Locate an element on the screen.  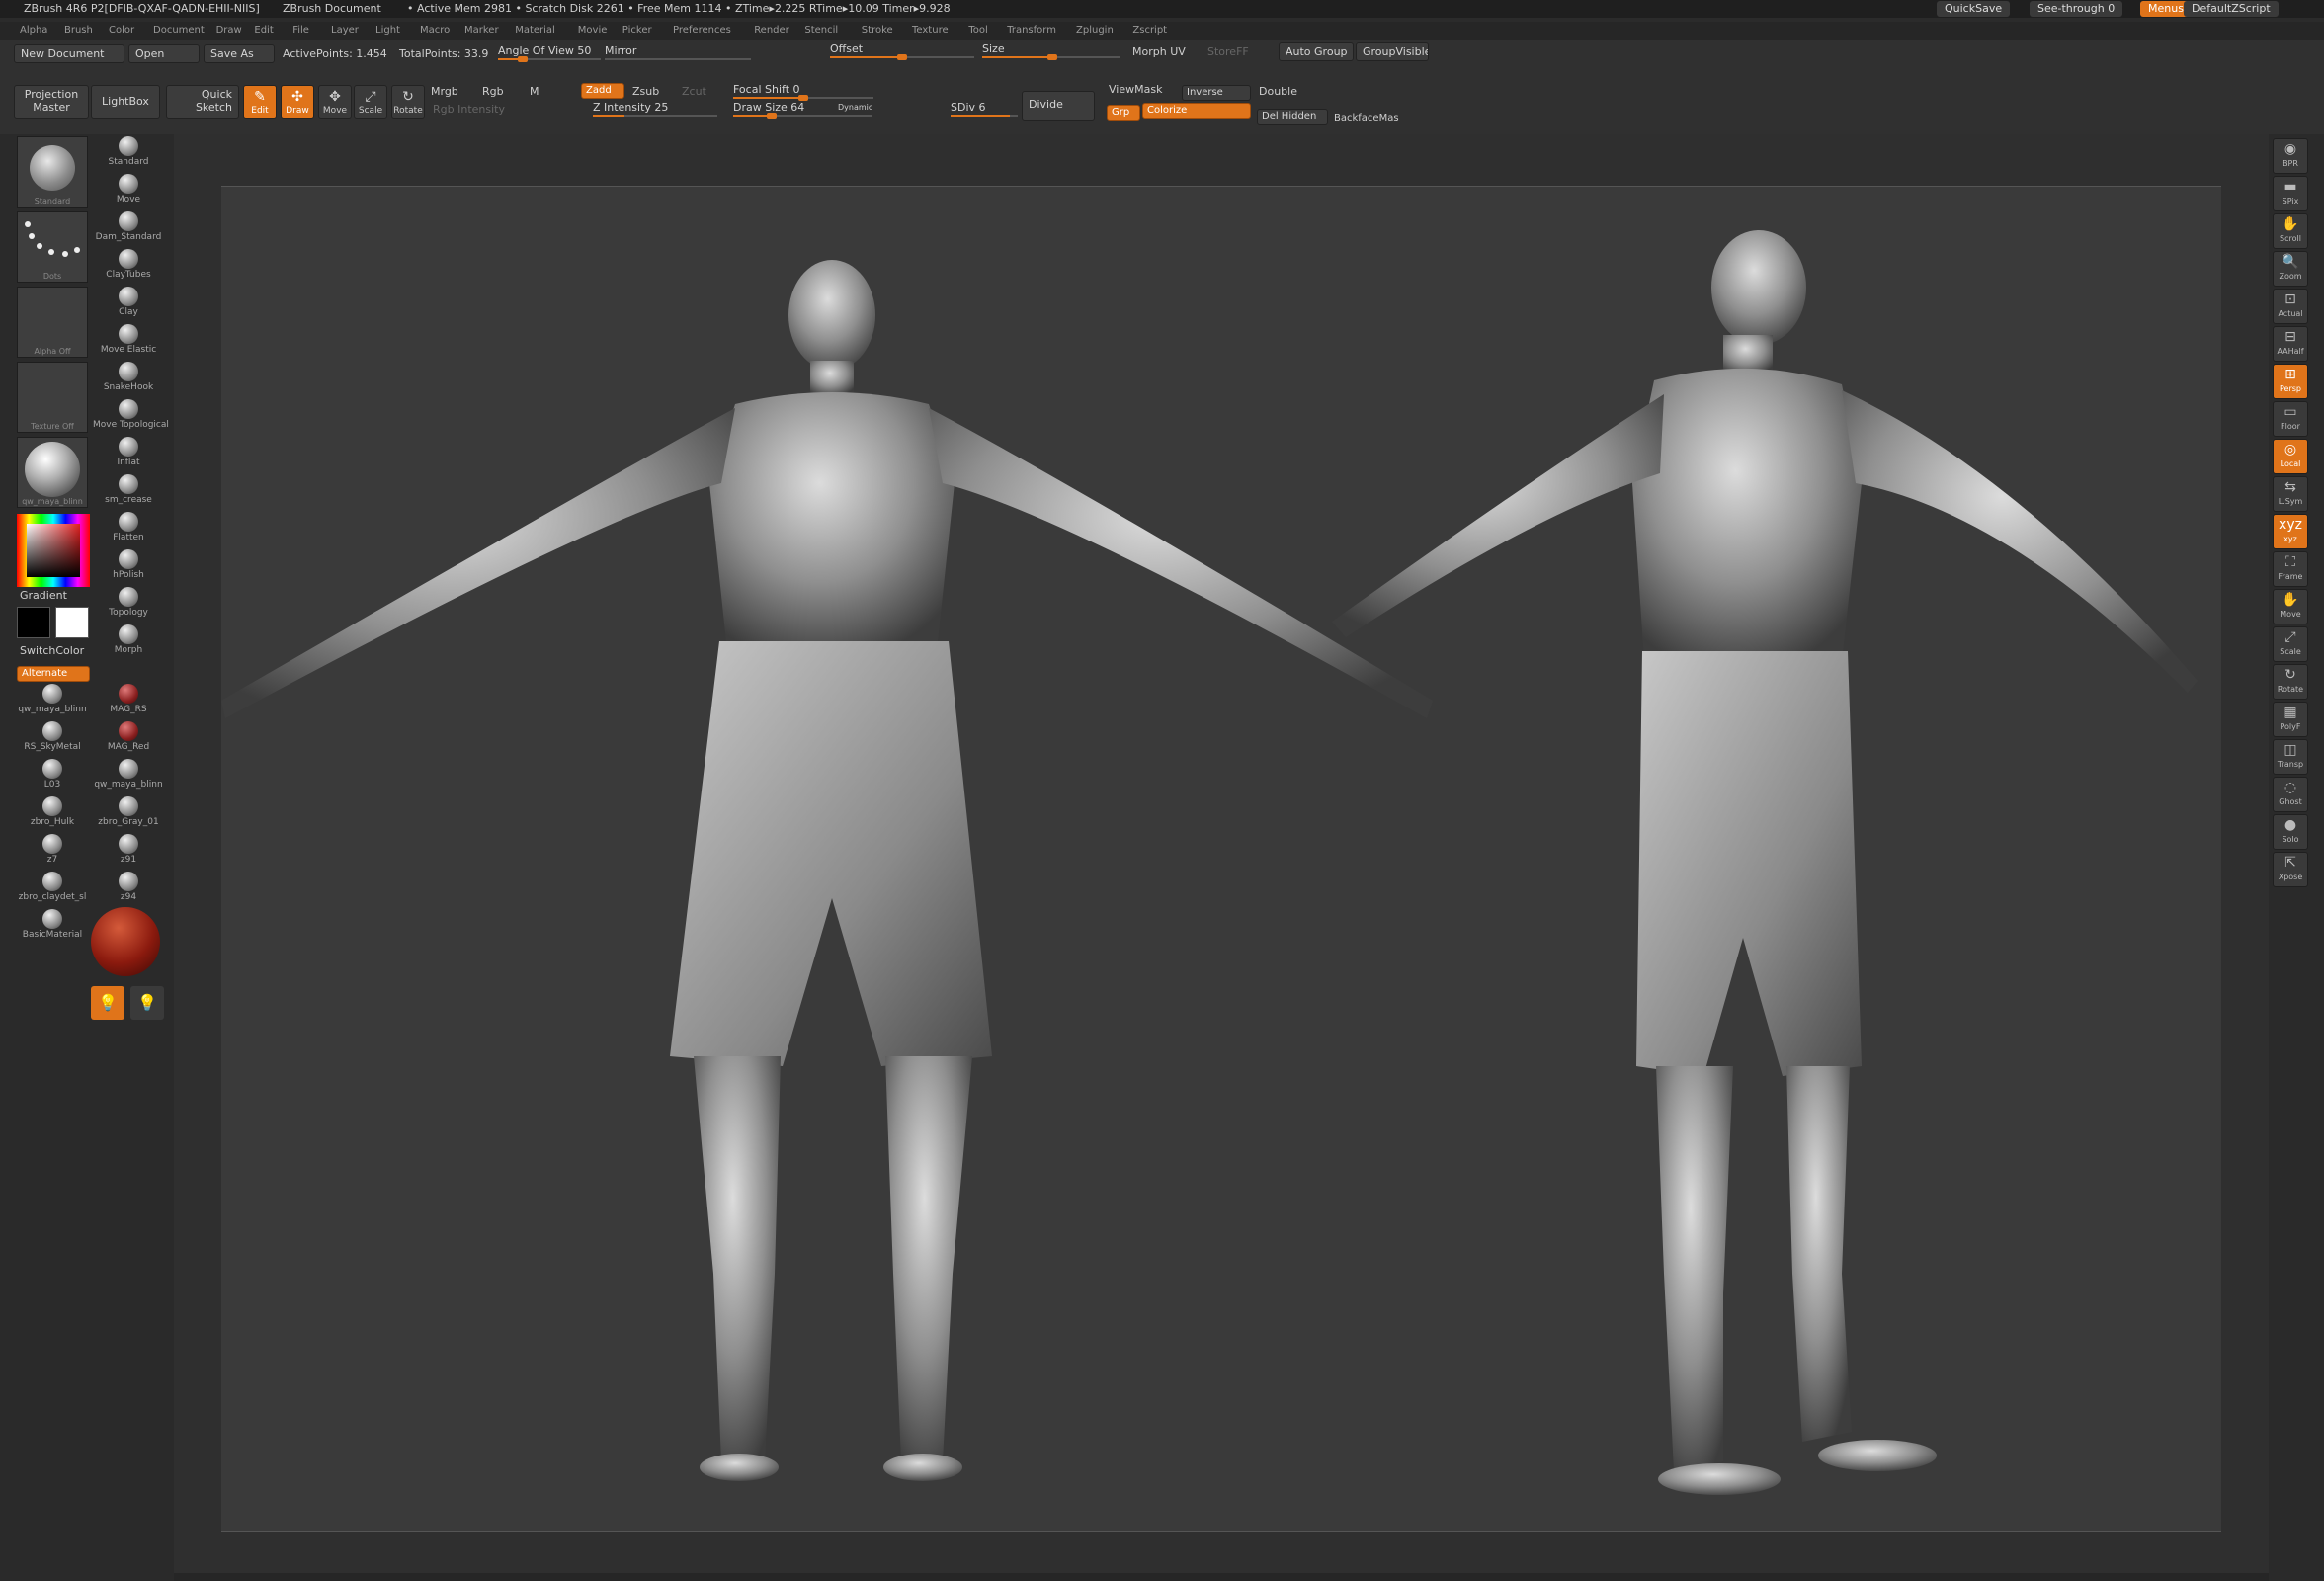
shelf-xpose-button: ⇱ Xpose is located at coordinates (2290, 869).